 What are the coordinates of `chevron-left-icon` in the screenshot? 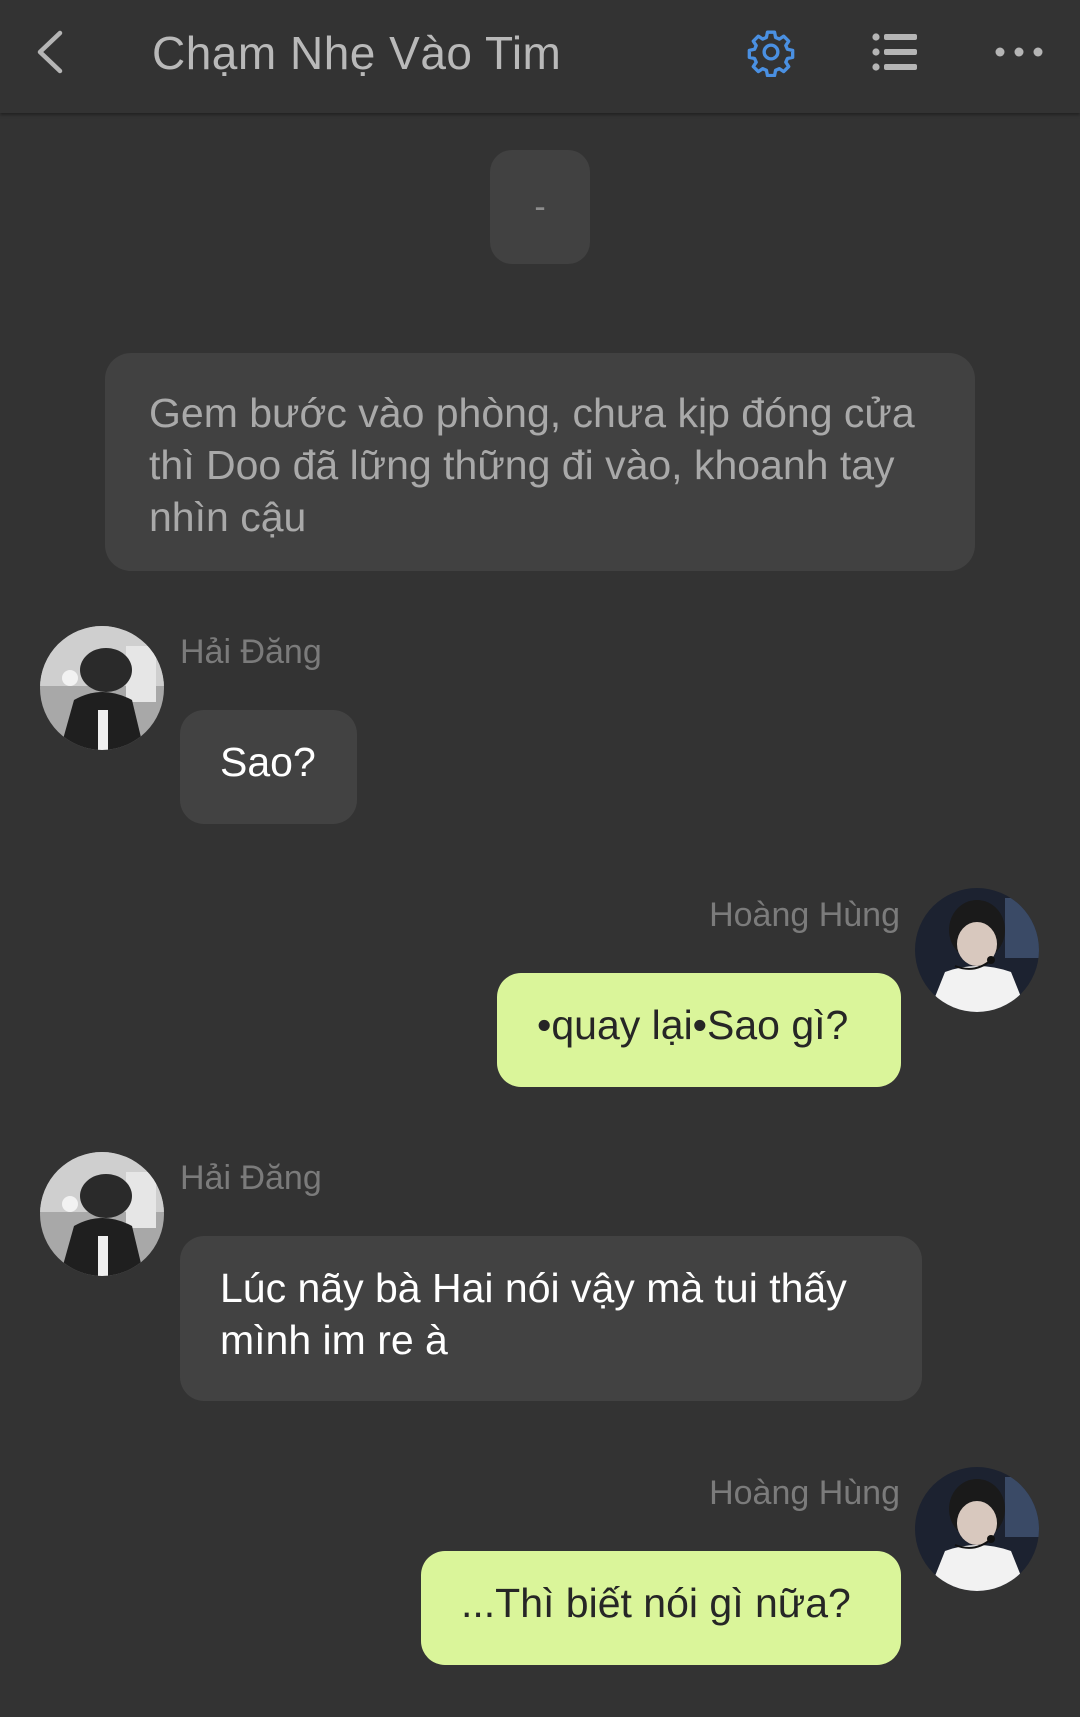 It's located at (50, 52).